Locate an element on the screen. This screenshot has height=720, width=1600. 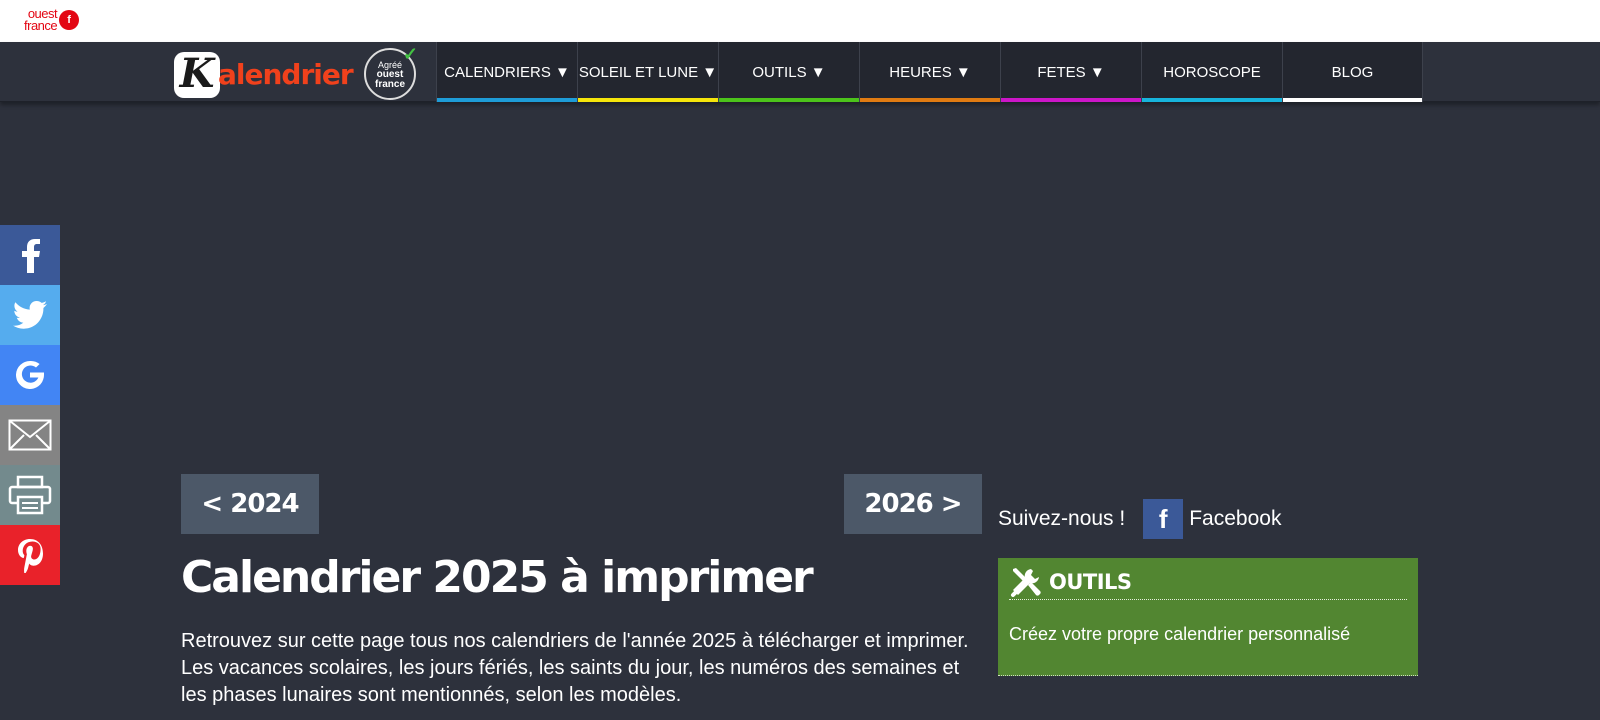
follow-label: Suivez-nous ! is located at coordinates (1062, 518).